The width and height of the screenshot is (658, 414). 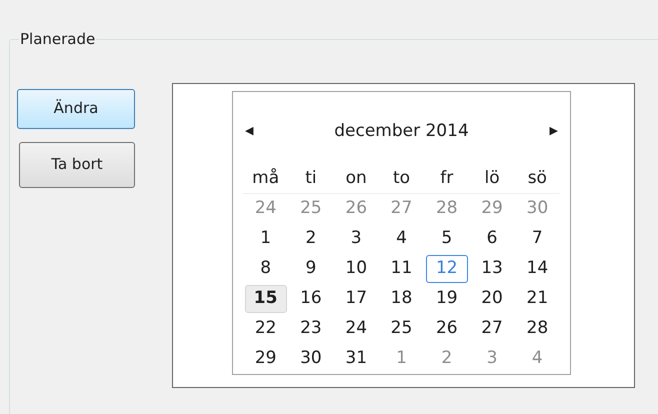 What do you see at coordinates (554, 131) in the screenshot?
I see `next-month-button: ▶` at bounding box center [554, 131].